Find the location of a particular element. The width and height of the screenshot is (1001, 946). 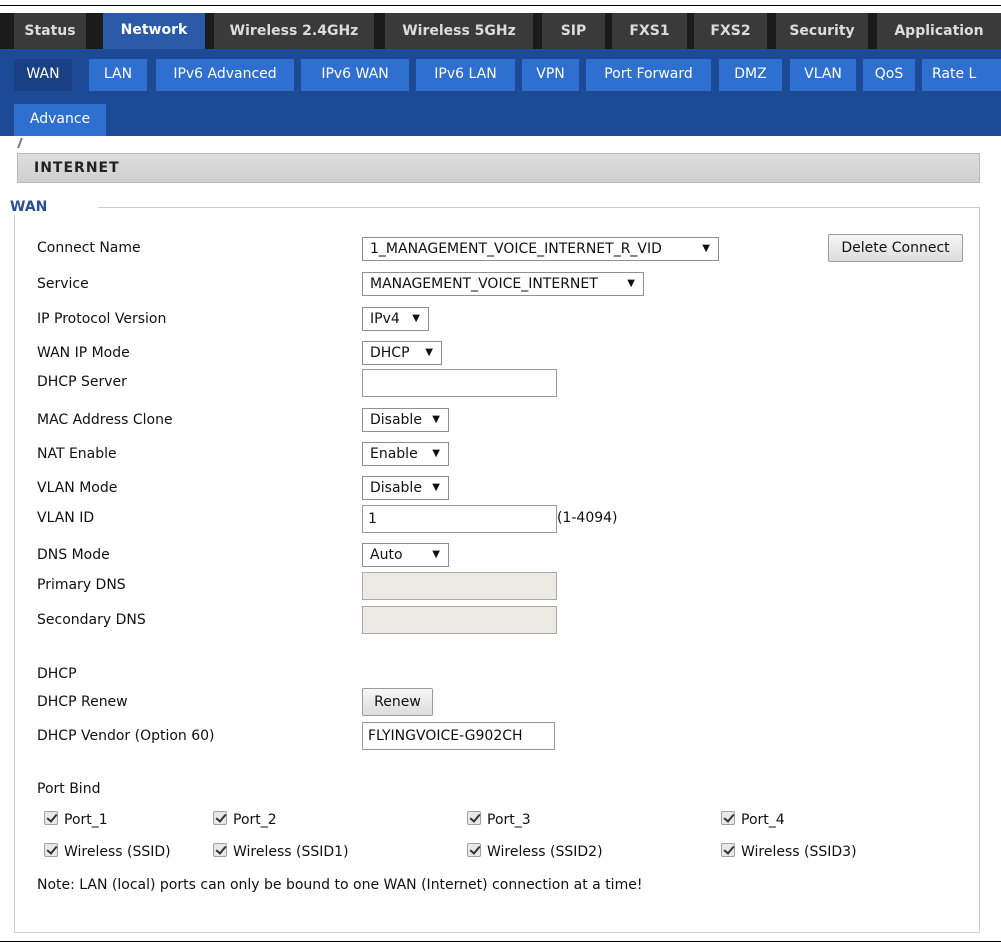

port-3-label: Port_3 is located at coordinates (509, 820).